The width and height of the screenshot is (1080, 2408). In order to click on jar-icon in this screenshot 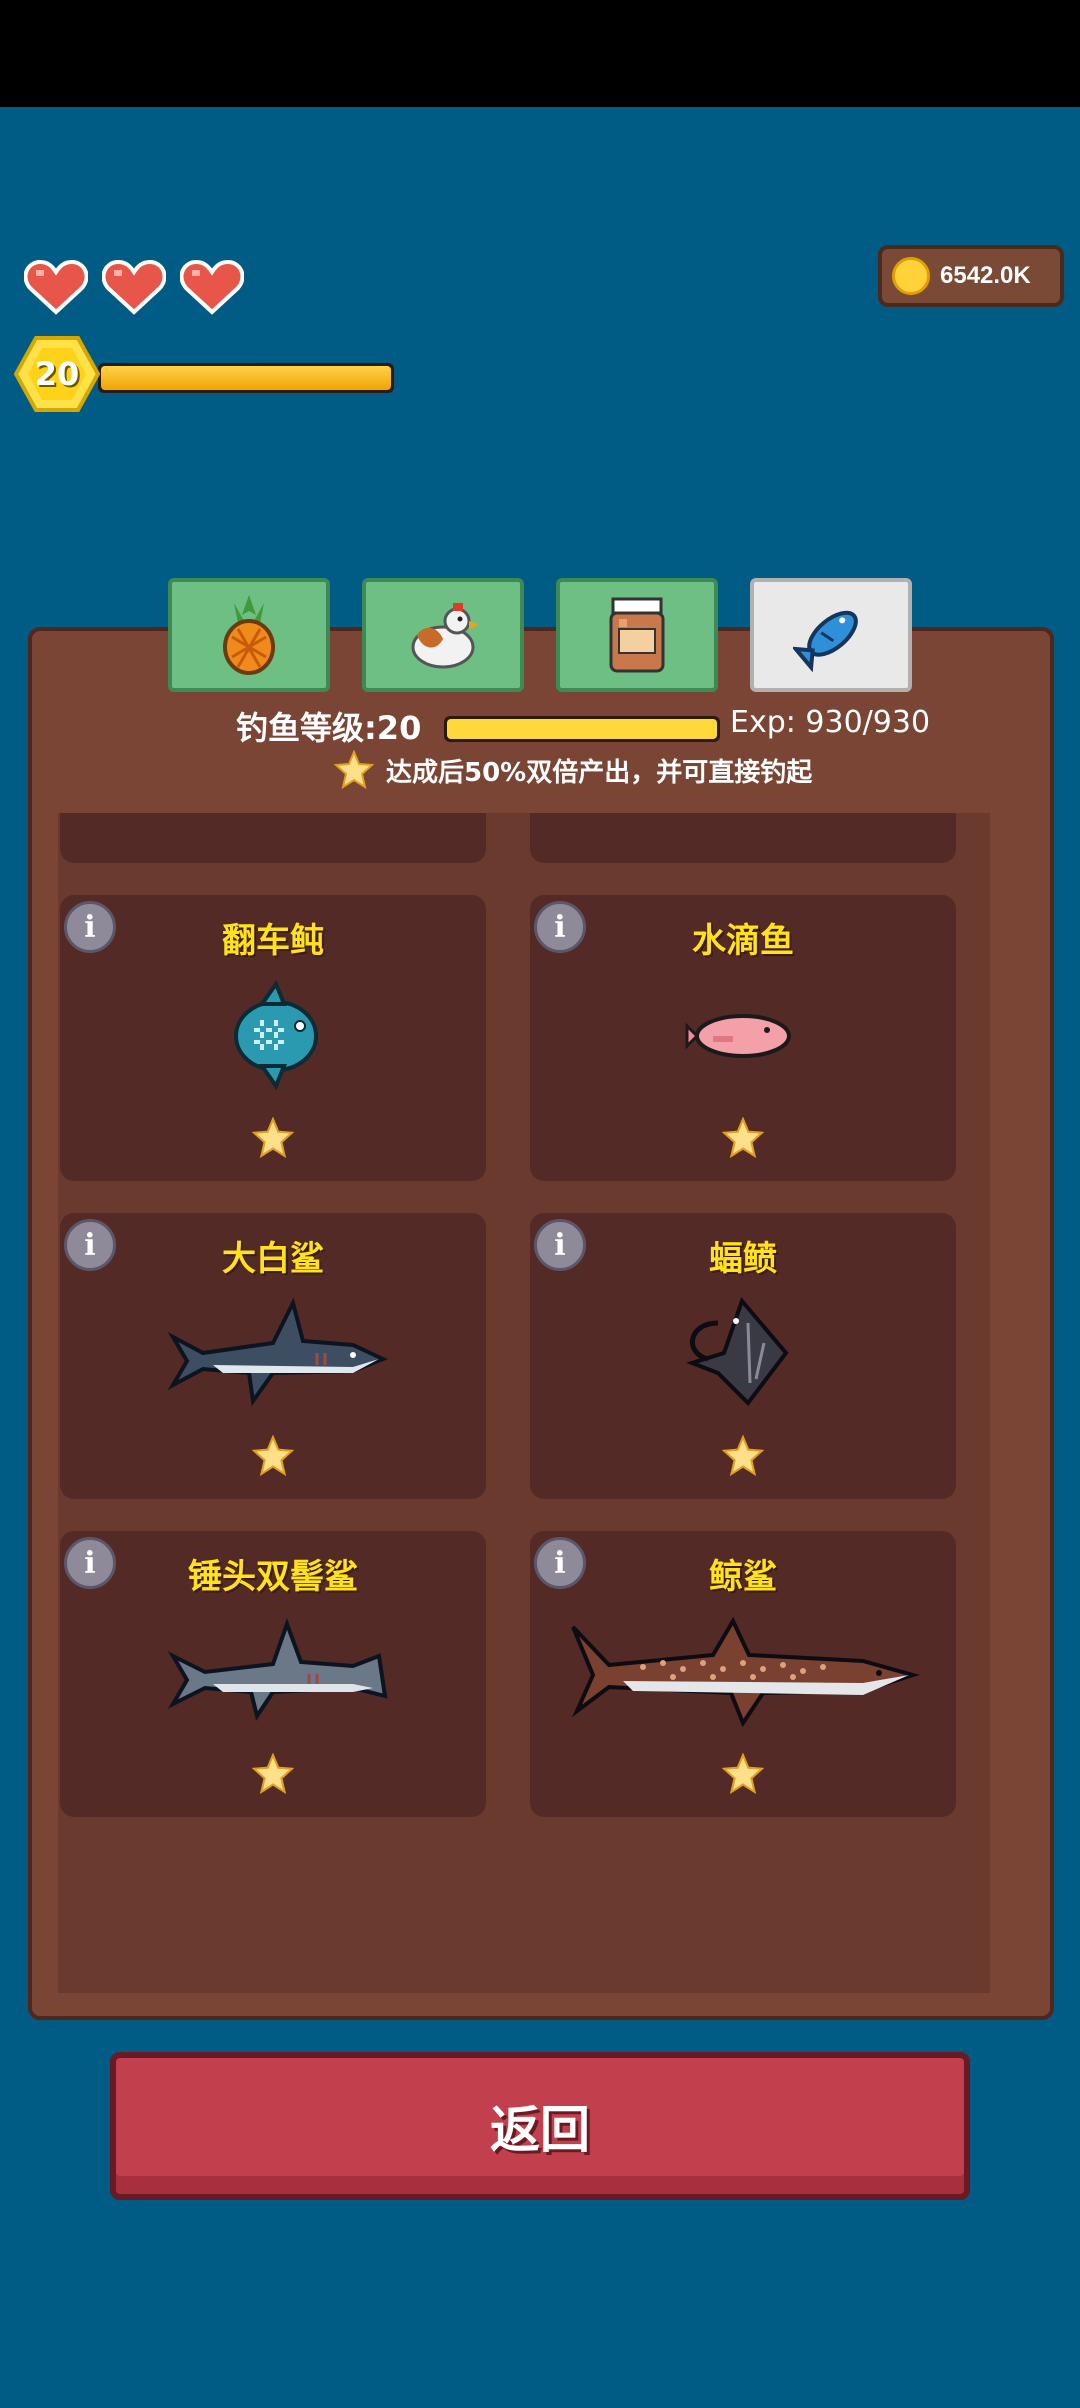, I will do `click(637, 635)`.